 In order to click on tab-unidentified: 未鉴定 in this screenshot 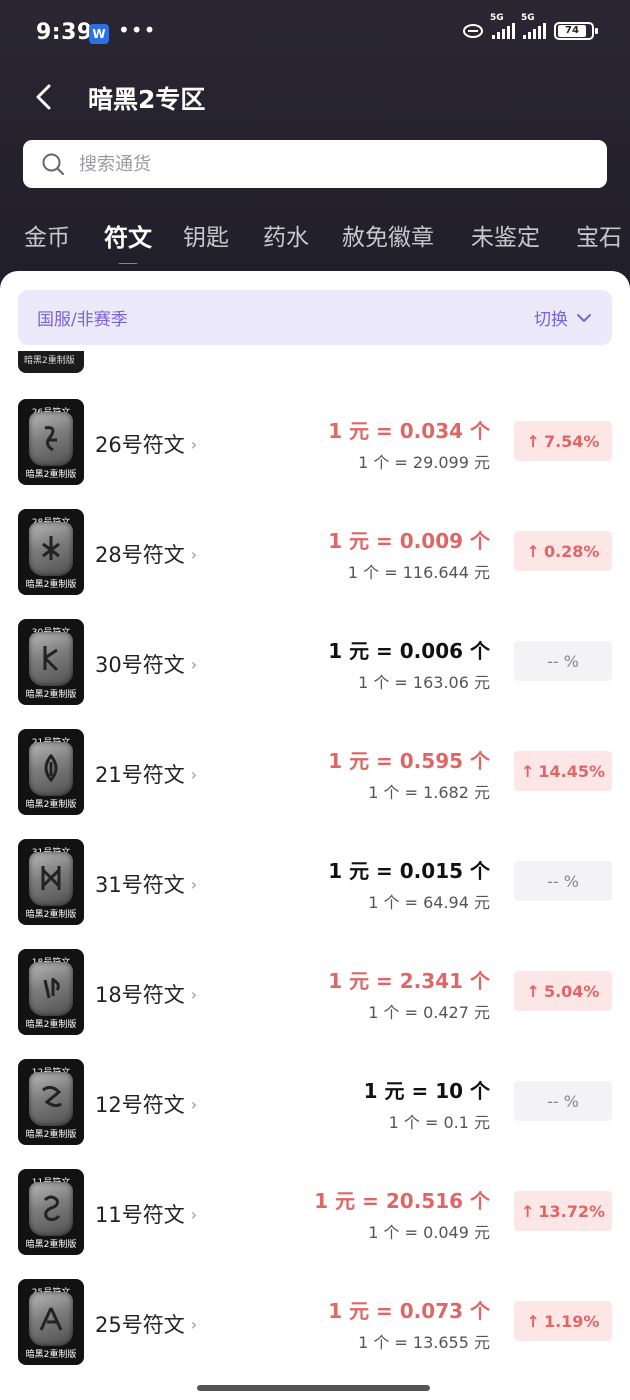, I will do `click(505, 235)`.